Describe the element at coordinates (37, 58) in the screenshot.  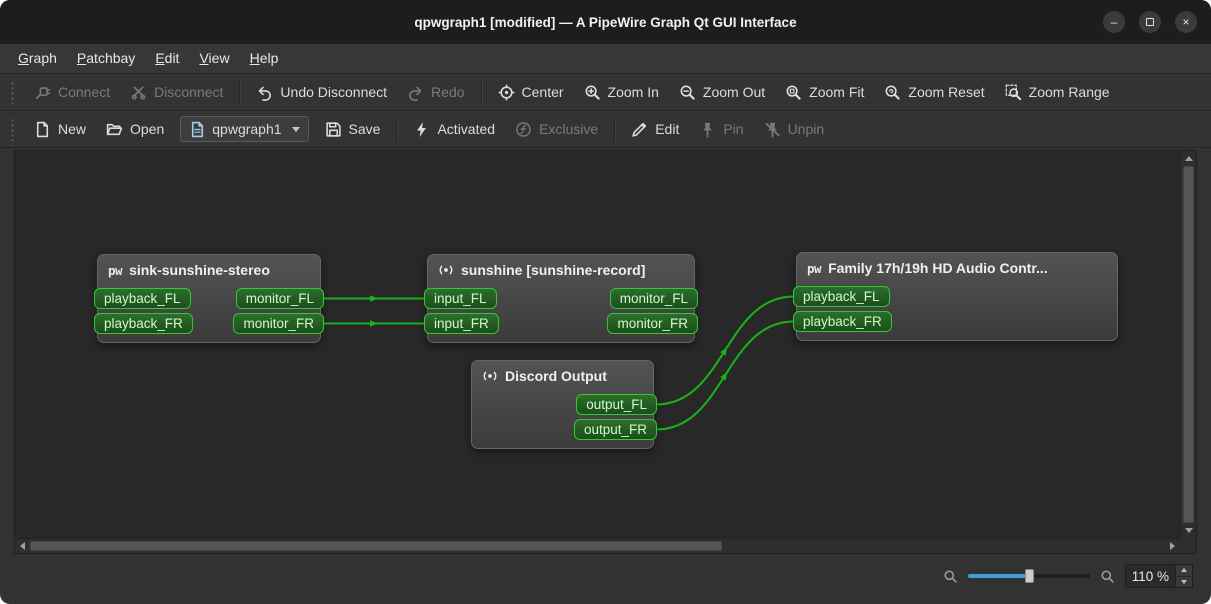
I see `menu-graph: Graph` at that location.